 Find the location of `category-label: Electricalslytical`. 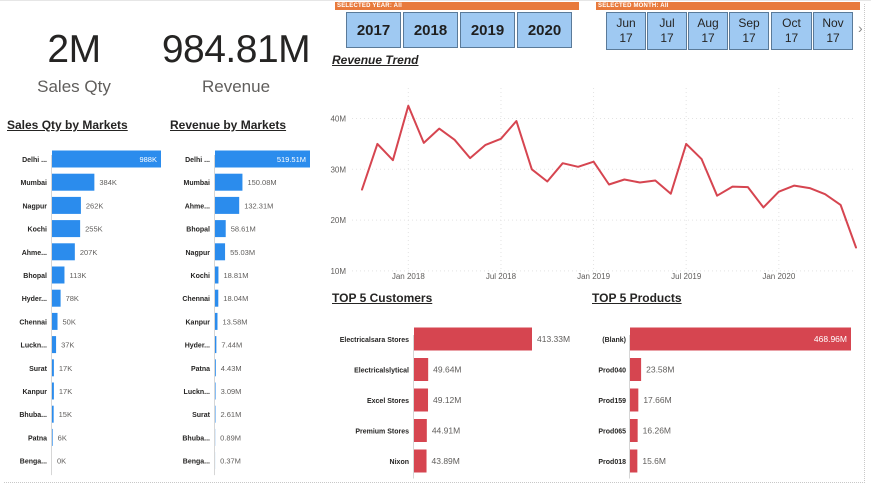

category-label: Electricalslytical is located at coordinates (381, 371).